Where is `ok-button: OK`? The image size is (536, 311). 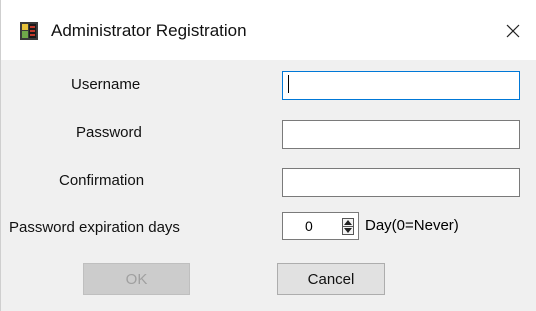
ok-button: OK is located at coordinates (136, 279).